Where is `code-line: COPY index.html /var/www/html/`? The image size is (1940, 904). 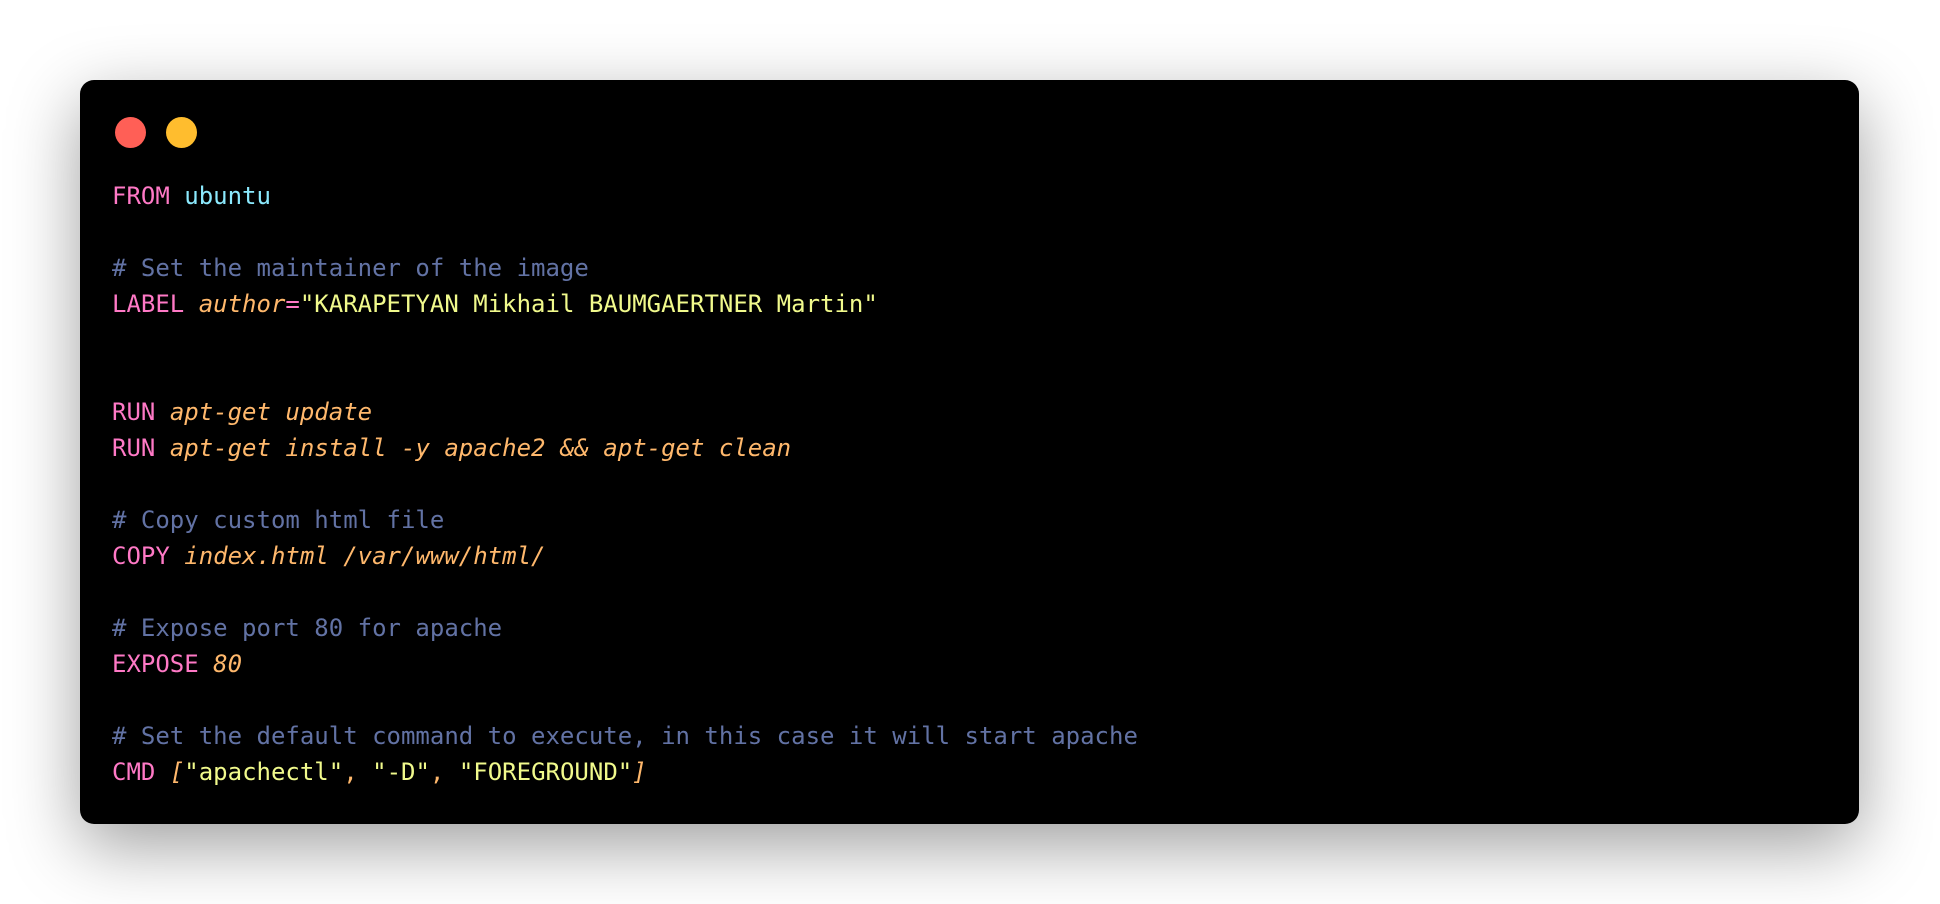
code-line: COPY index.html /var/www/html/ is located at coordinates (625, 556).